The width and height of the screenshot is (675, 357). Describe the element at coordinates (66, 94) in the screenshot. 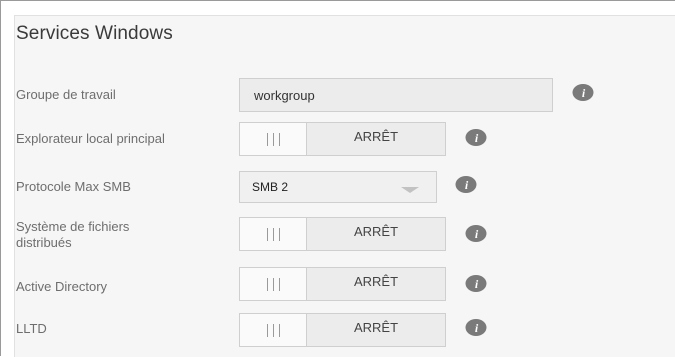

I see `workgroup-label: Groupe de travail` at that location.